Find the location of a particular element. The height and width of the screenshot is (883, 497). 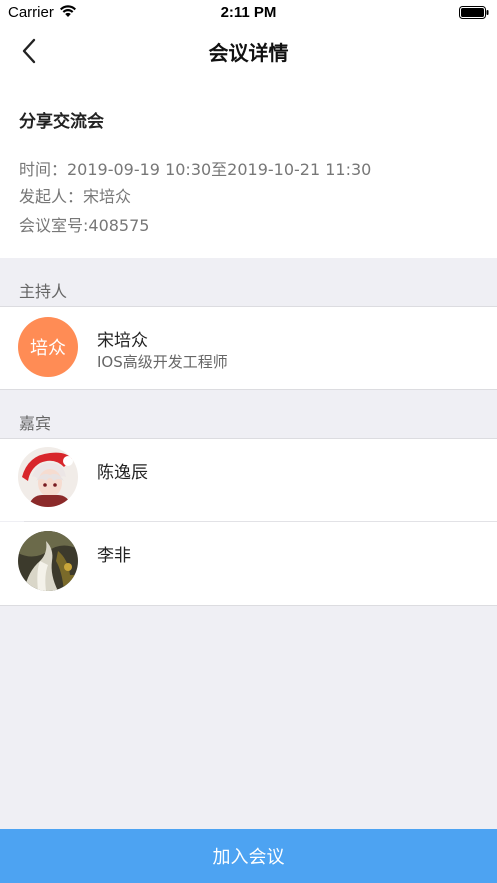

status-time: 2:11 PM is located at coordinates (248, 12).